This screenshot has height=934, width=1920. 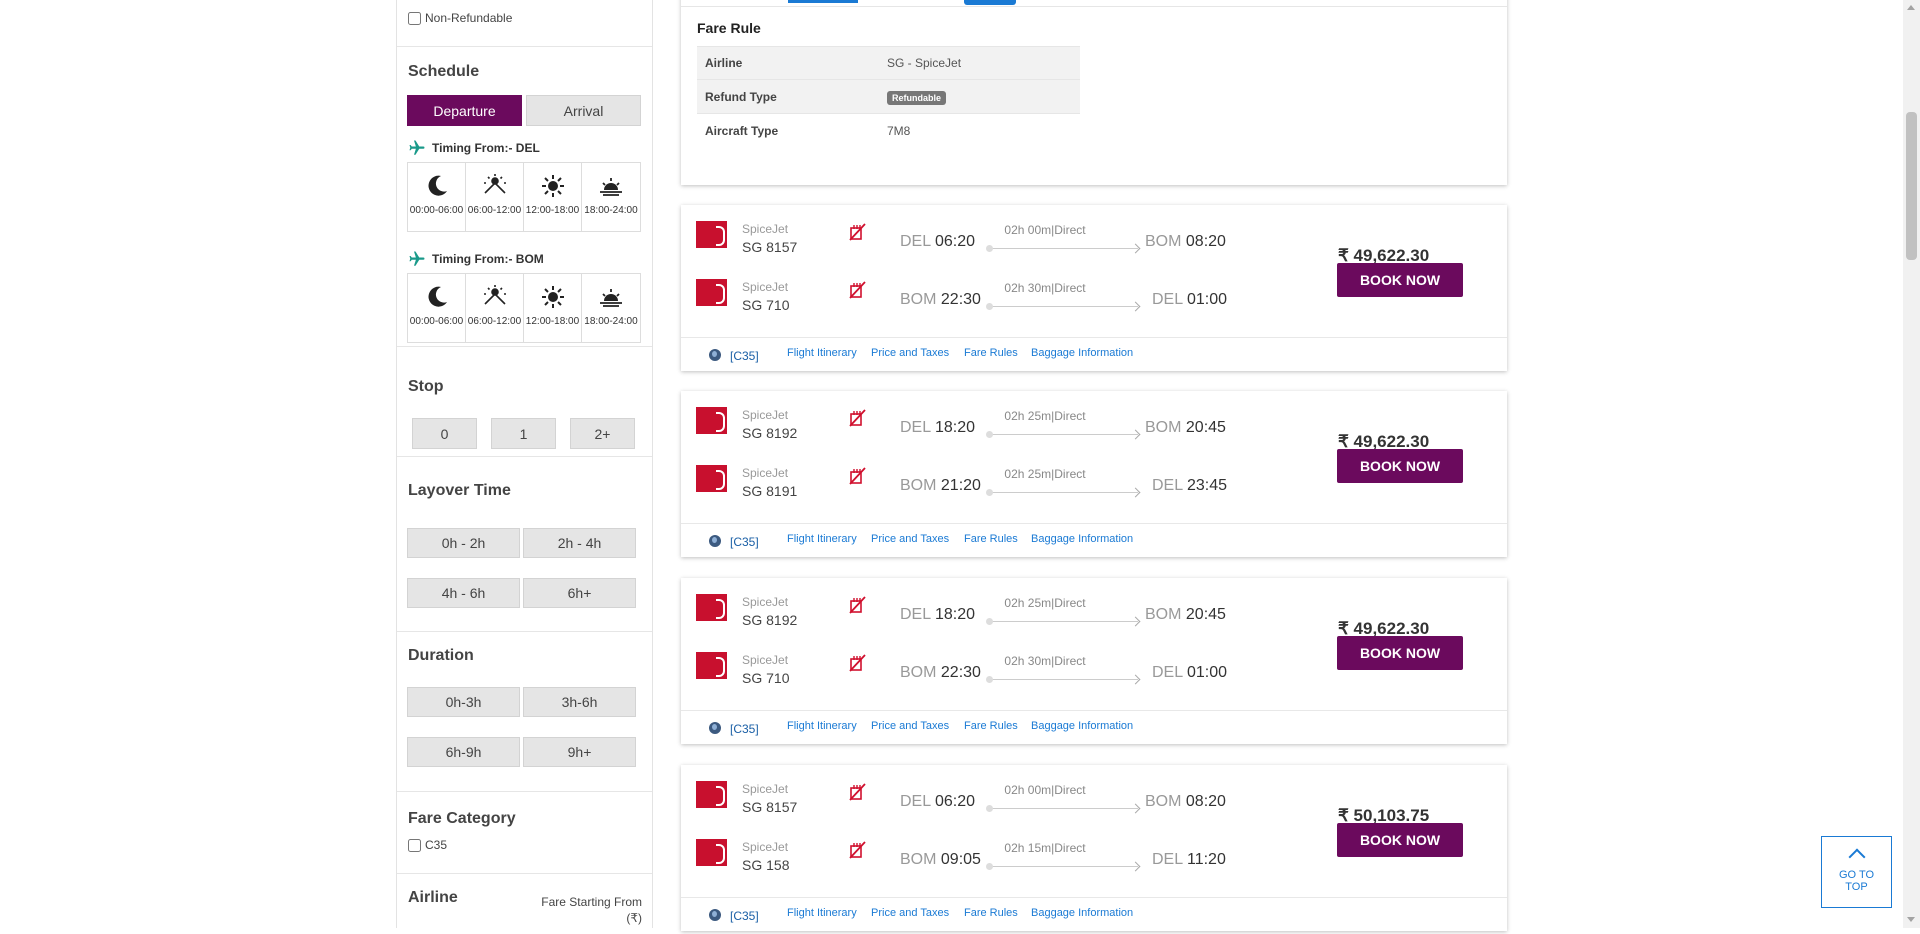 I want to click on scroll-up-arrow, so click(x=1911, y=7).